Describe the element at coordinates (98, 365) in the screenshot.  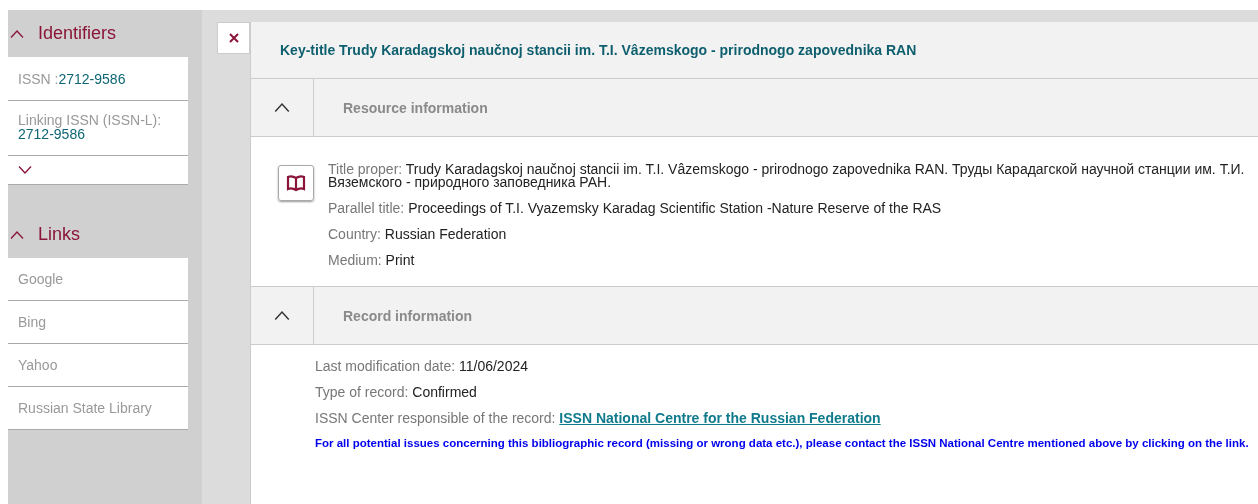
I see `link-item: Yahoo` at that location.